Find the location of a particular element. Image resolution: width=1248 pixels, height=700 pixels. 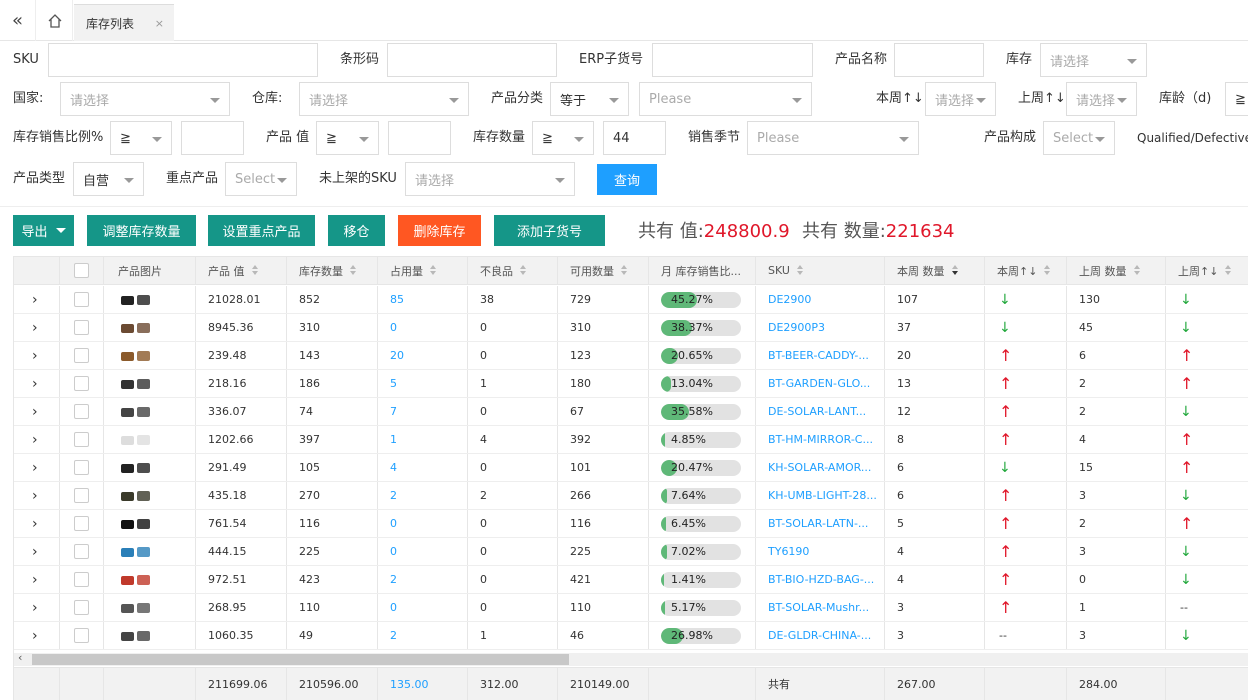

barcode-input is located at coordinates (472, 60).